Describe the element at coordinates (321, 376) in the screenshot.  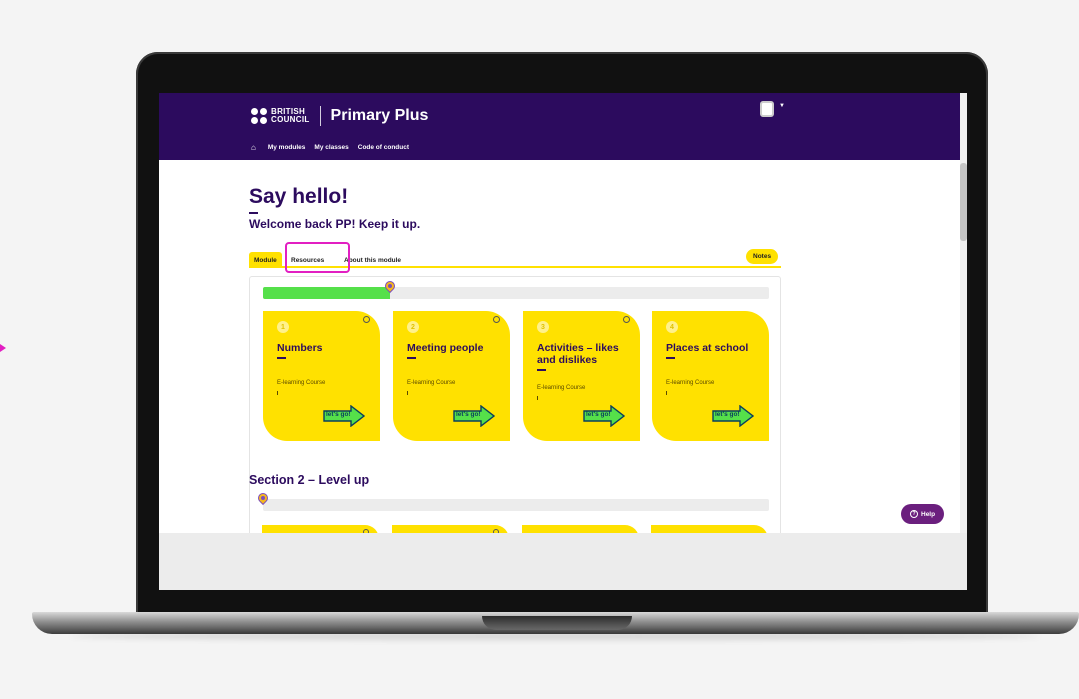
I see `course-card: 1 Numbers E-learning Course let's go!` at that location.